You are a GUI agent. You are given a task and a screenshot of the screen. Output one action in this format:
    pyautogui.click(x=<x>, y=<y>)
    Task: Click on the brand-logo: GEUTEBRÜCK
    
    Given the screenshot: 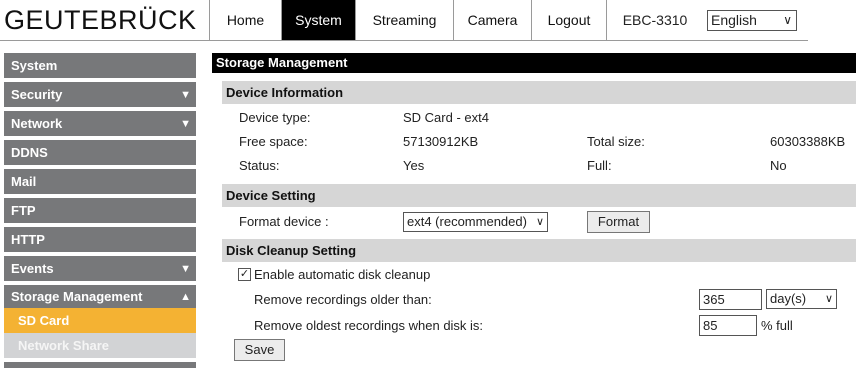 What is the action you would take?
    pyautogui.click(x=105, y=20)
    